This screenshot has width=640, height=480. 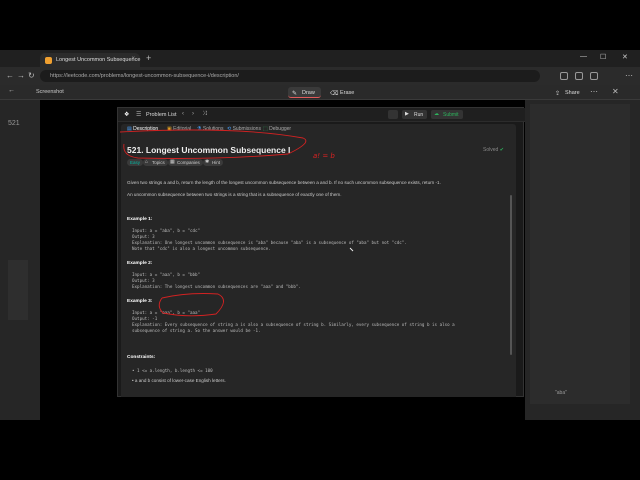 What do you see at coordinates (145, 318) in the screenshot?
I see `example-3-output: Output: -1` at bounding box center [145, 318].